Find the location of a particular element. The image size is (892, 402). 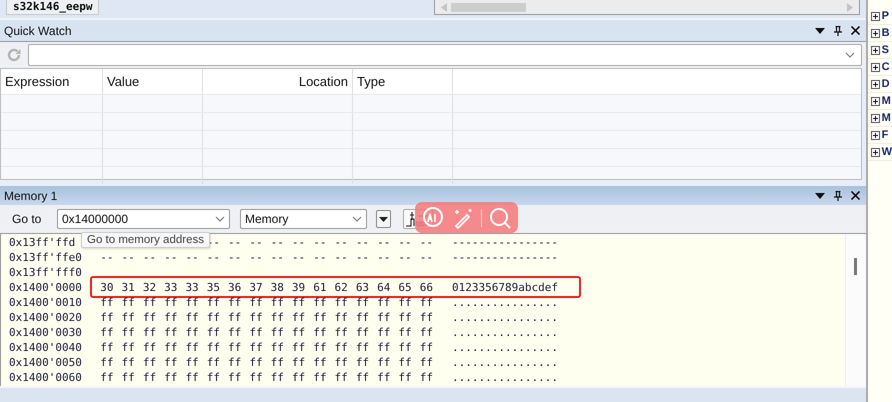

column-header: Expression is located at coordinates (52, 81).